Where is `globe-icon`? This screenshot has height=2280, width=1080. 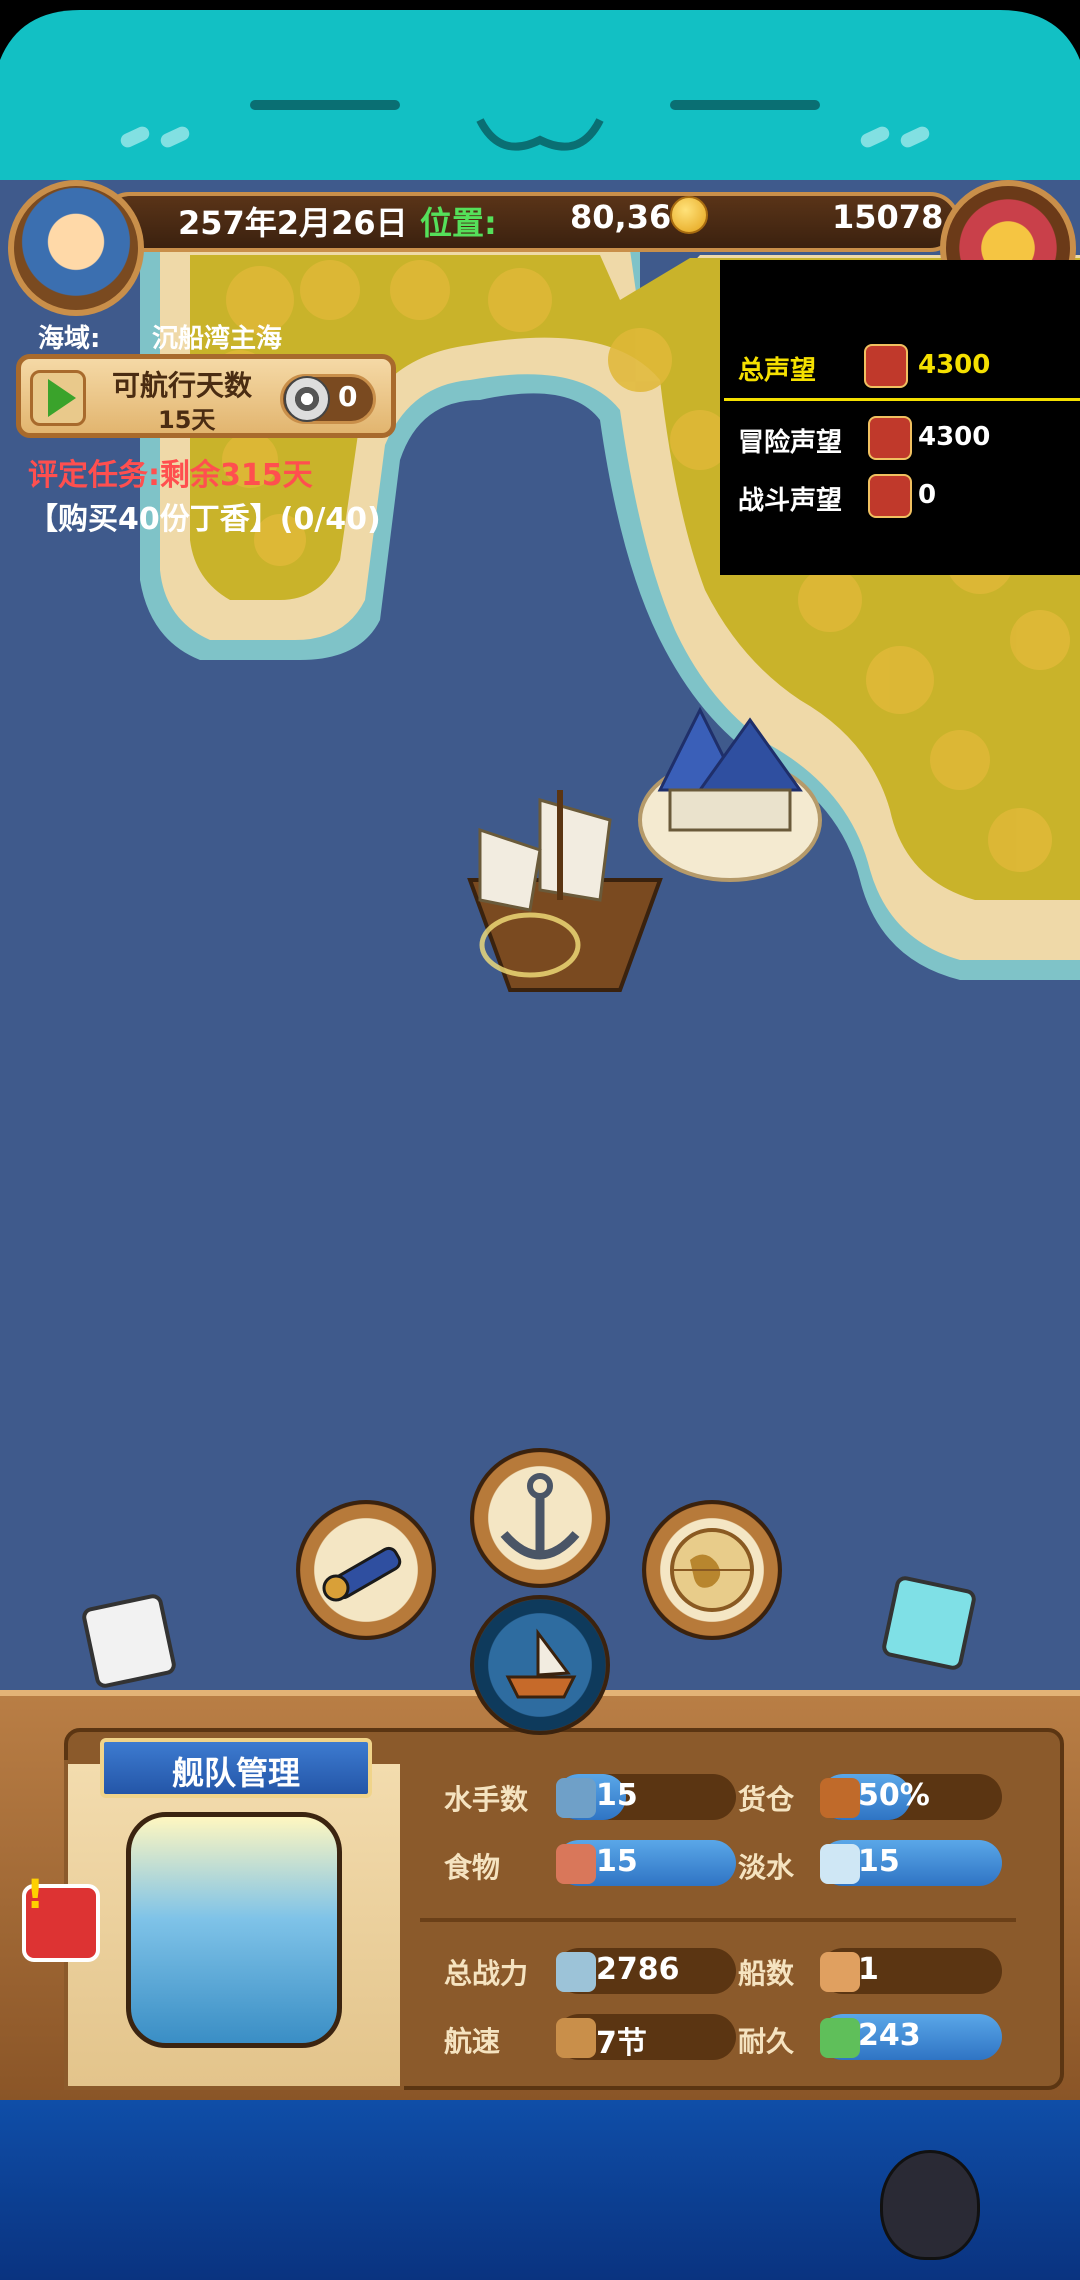
globe-icon is located at coordinates (712, 1570).